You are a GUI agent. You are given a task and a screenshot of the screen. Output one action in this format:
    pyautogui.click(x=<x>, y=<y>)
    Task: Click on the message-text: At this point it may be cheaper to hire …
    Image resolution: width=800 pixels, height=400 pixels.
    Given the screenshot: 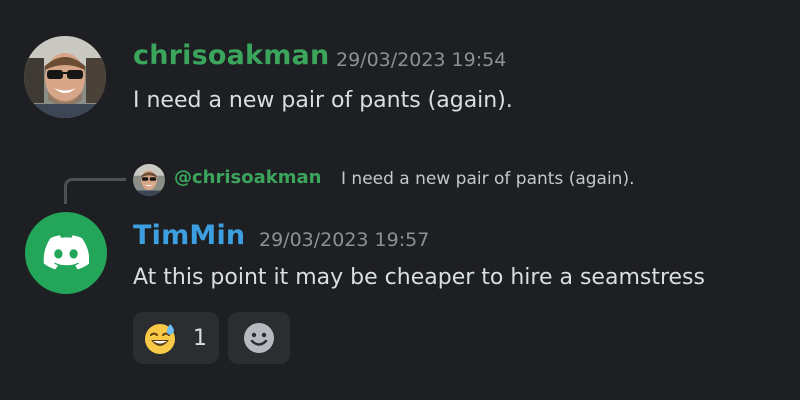 What is the action you would take?
    pyautogui.click(x=419, y=277)
    